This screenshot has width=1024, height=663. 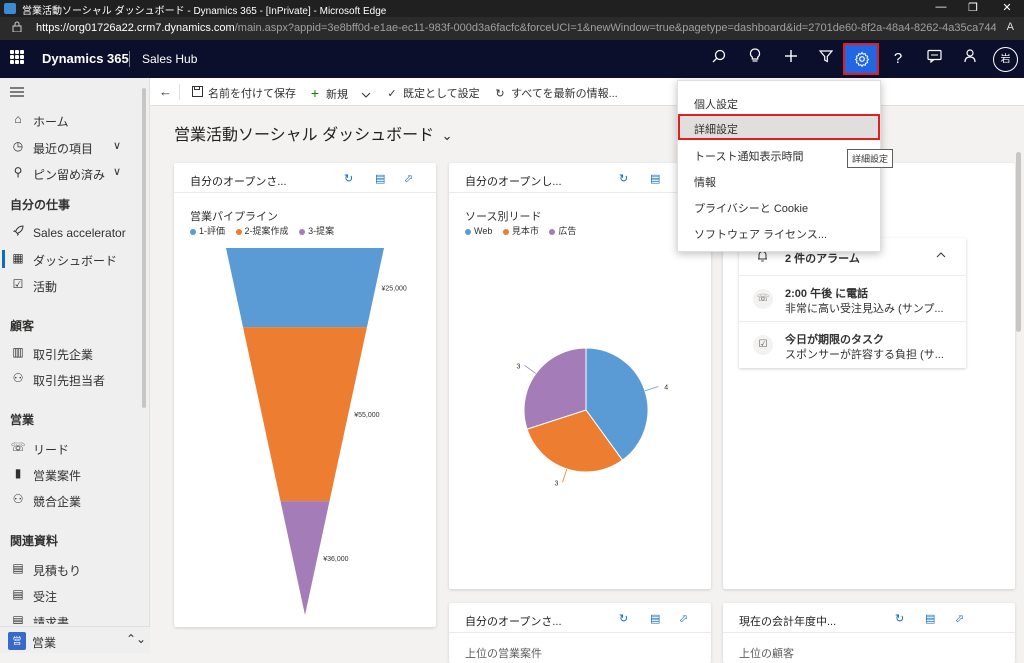 What do you see at coordinates (73, 147) in the screenshot?
I see `sidebar-item-recent: ◷ 最近の項目 ∨` at bounding box center [73, 147].